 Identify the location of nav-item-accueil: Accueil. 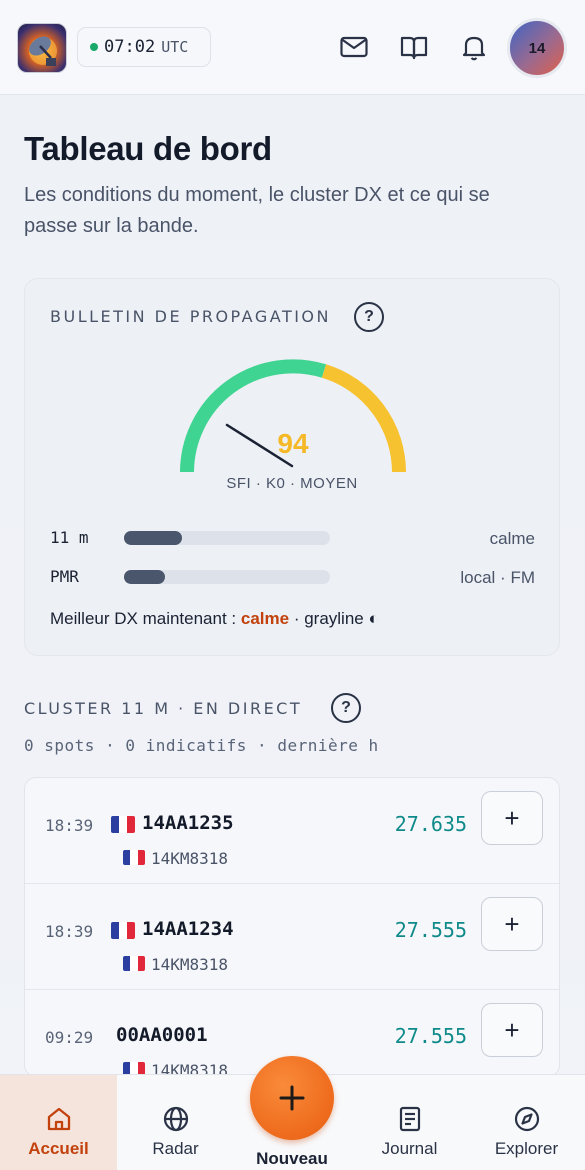
(58, 1122).